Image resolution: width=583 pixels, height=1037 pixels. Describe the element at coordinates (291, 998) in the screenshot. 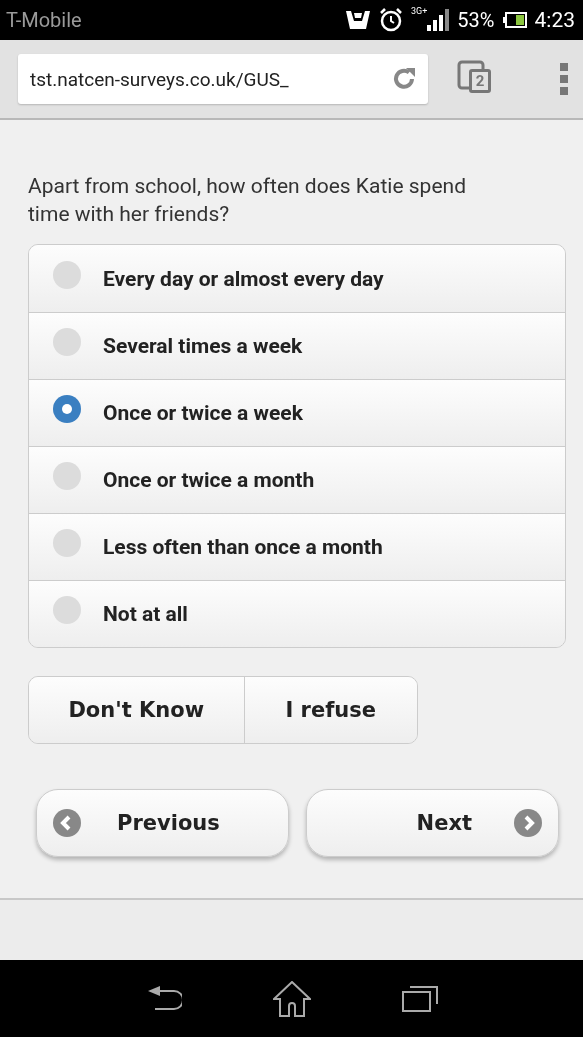

I see `home-icon` at that location.